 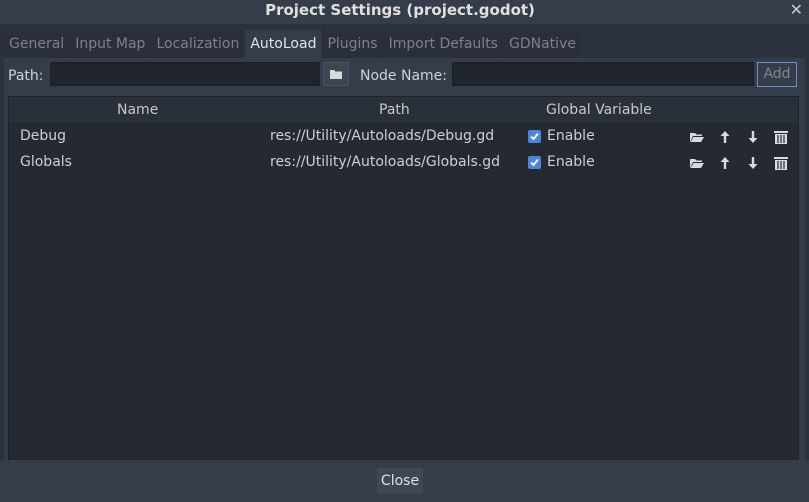 I want to click on column-header-global-variable: Global Variable, so click(x=599, y=110).